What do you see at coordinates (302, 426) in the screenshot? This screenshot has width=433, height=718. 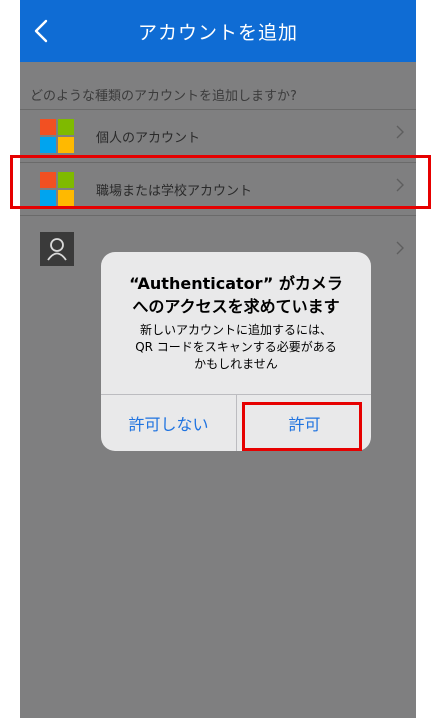 I see `highlight-box-allow` at bounding box center [302, 426].